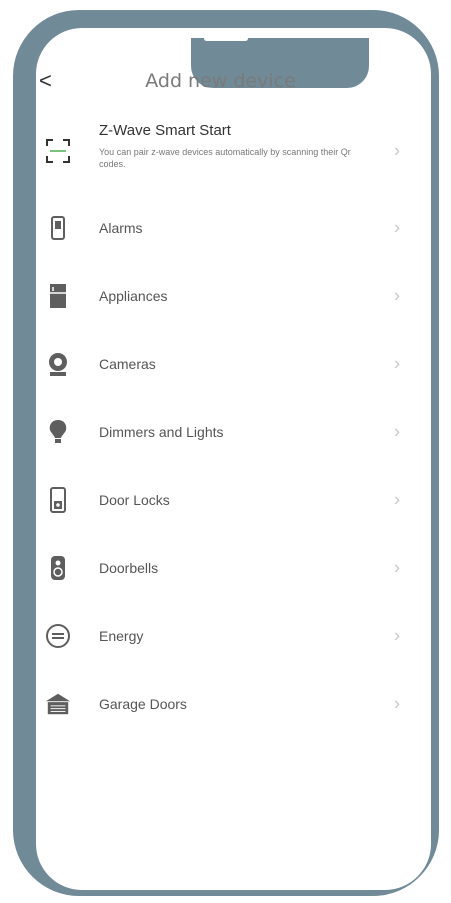 The height and width of the screenshot is (903, 451). What do you see at coordinates (220, 228) in the screenshot?
I see `list-item-alarms: Alarms ›` at bounding box center [220, 228].